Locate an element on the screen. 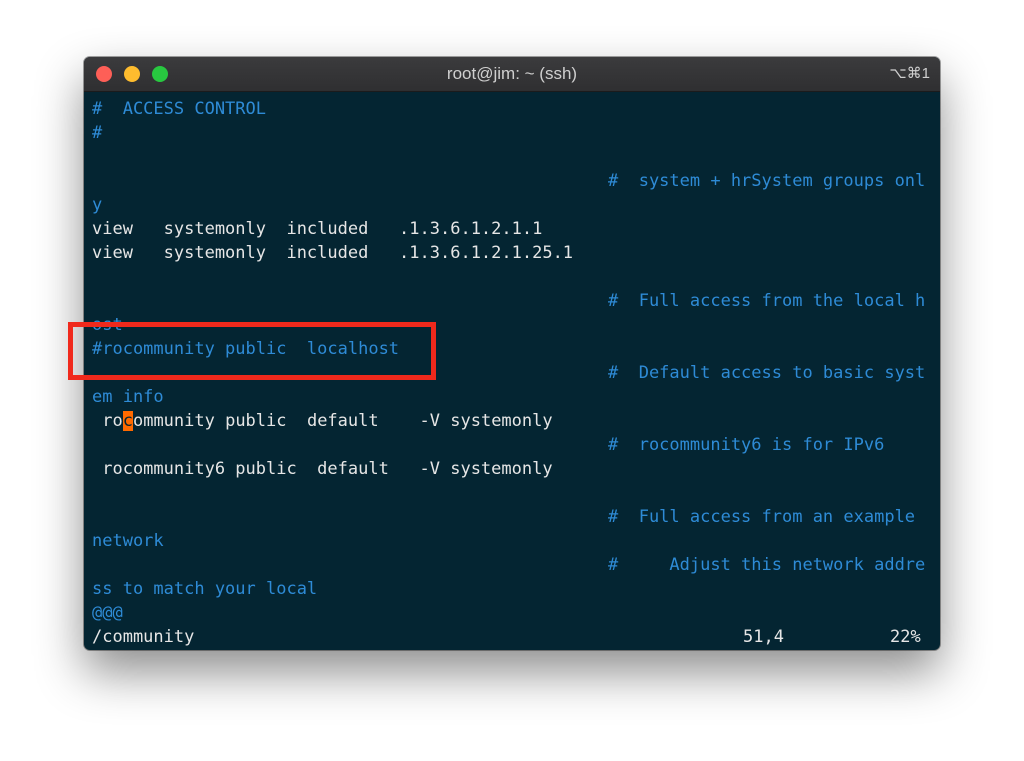 The height and width of the screenshot is (761, 1024). terminal-line: # Adjust this network addre is located at coordinates (767, 565).